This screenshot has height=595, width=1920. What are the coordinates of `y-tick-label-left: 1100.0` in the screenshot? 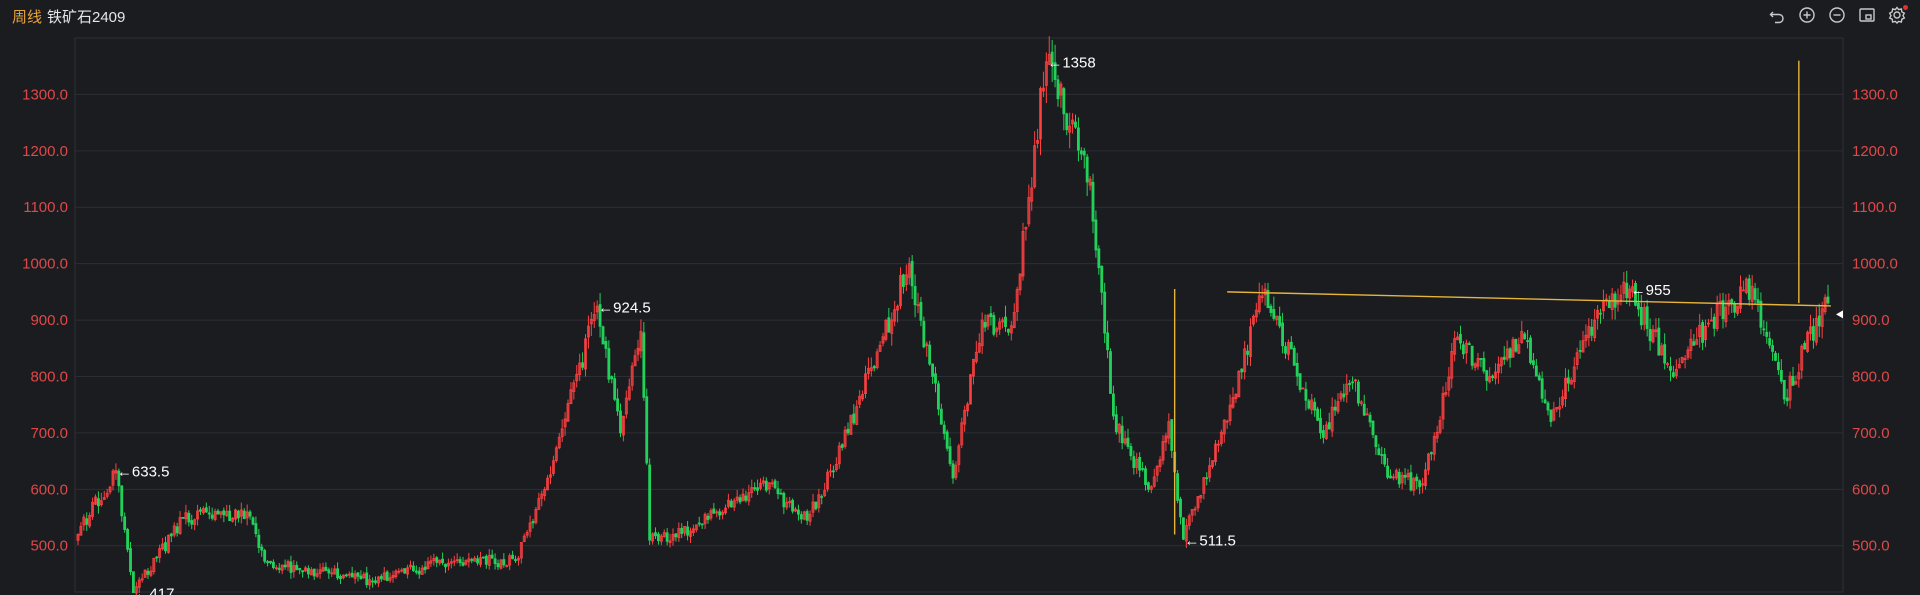 It's located at (45, 207).